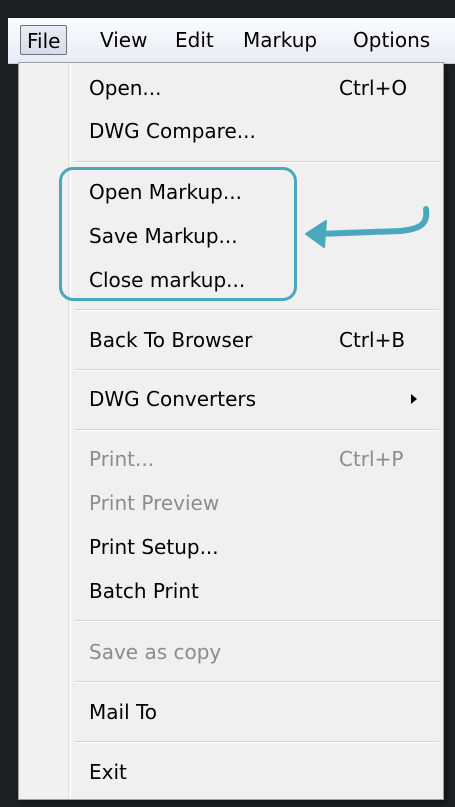 The height and width of the screenshot is (807, 455). I want to click on menu-view: View, so click(123, 40).